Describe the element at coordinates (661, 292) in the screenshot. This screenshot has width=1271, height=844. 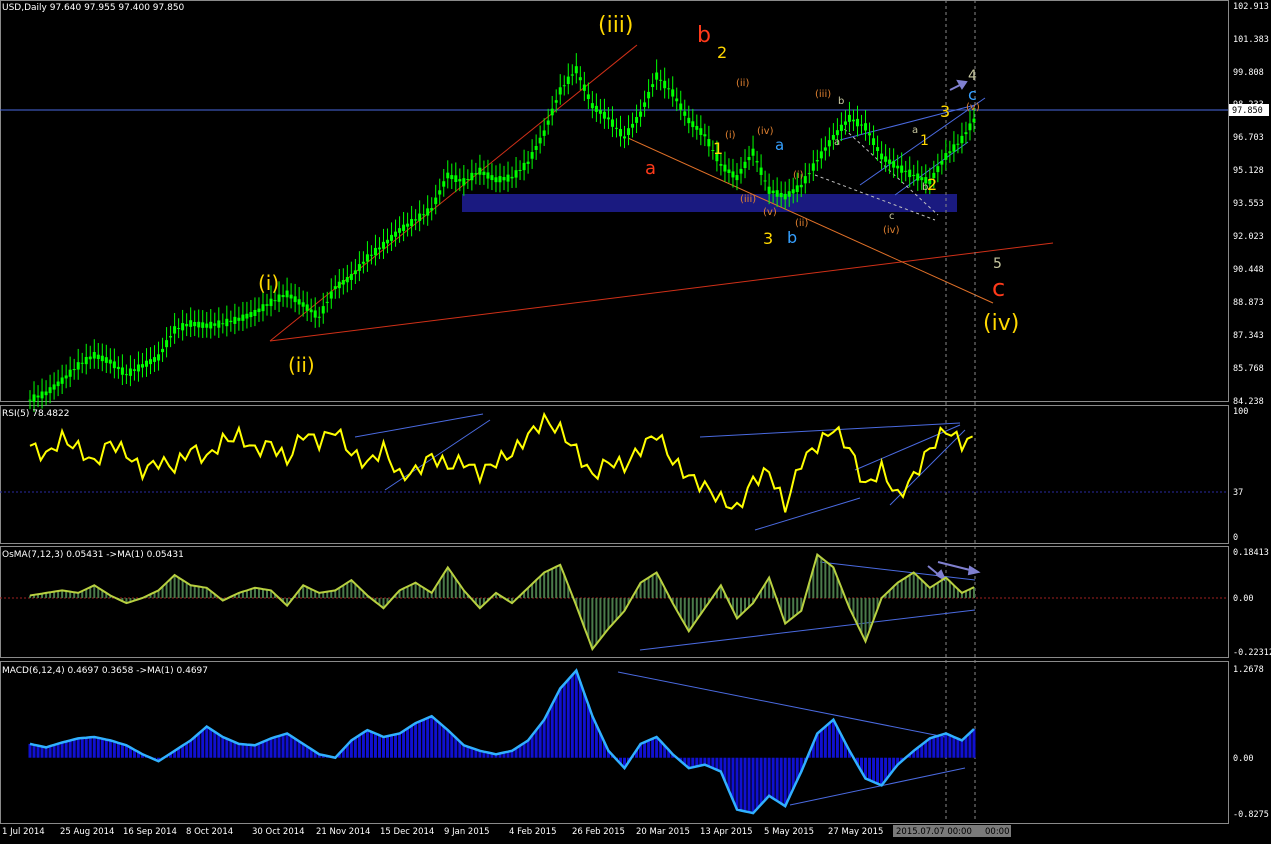
I see `lower-channel-line` at that location.